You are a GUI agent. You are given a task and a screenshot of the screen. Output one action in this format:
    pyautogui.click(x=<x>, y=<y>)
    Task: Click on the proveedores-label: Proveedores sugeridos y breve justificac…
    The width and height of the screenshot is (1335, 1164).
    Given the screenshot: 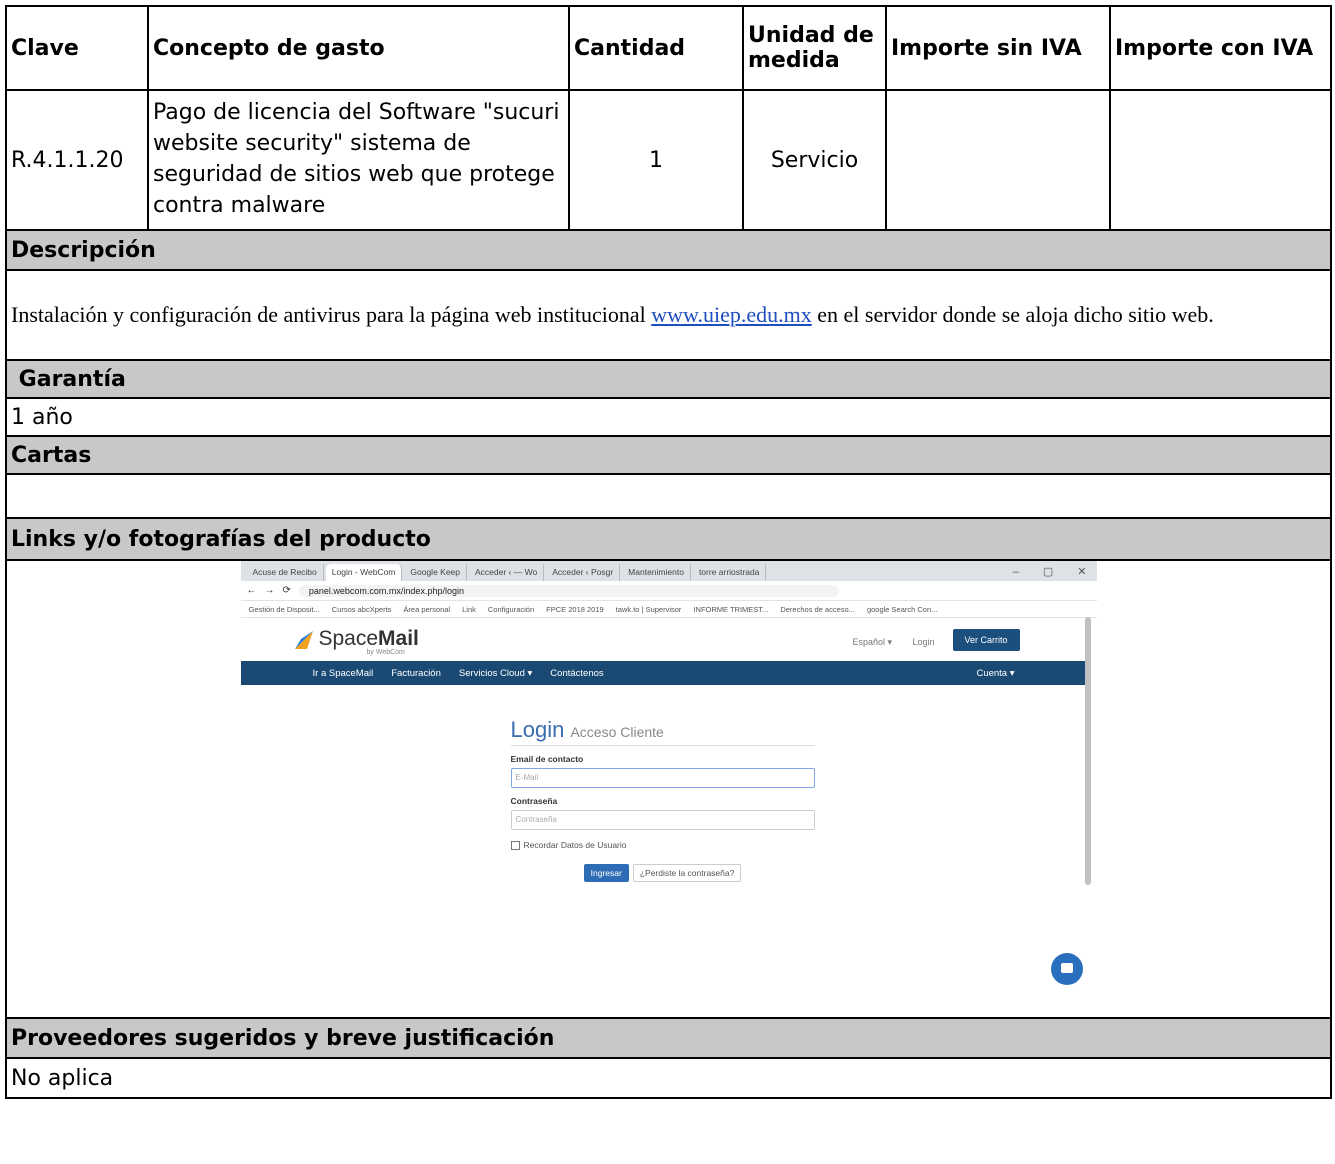 What is the action you would take?
    pyautogui.click(x=668, y=1038)
    